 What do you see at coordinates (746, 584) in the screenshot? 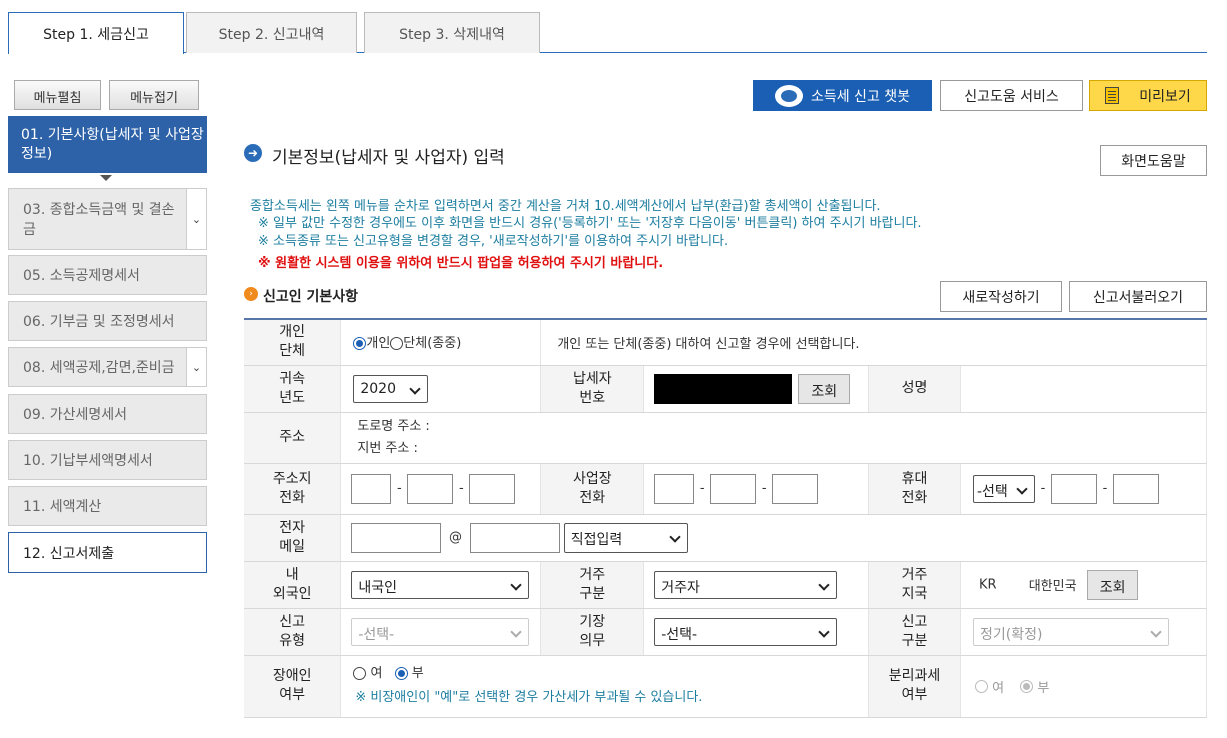
I see `residence-select: 거주자` at bounding box center [746, 584].